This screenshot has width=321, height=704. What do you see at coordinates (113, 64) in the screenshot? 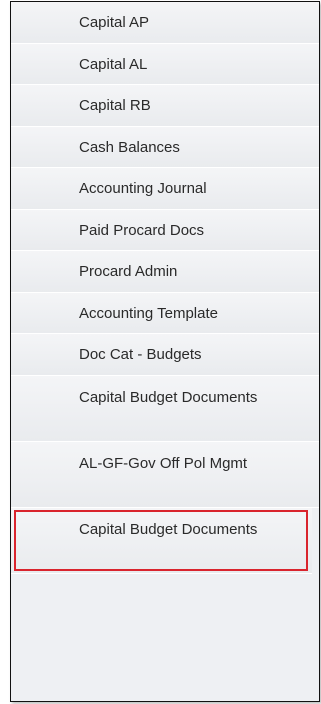
I see `nav-item-label: Capital AL` at bounding box center [113, 64].